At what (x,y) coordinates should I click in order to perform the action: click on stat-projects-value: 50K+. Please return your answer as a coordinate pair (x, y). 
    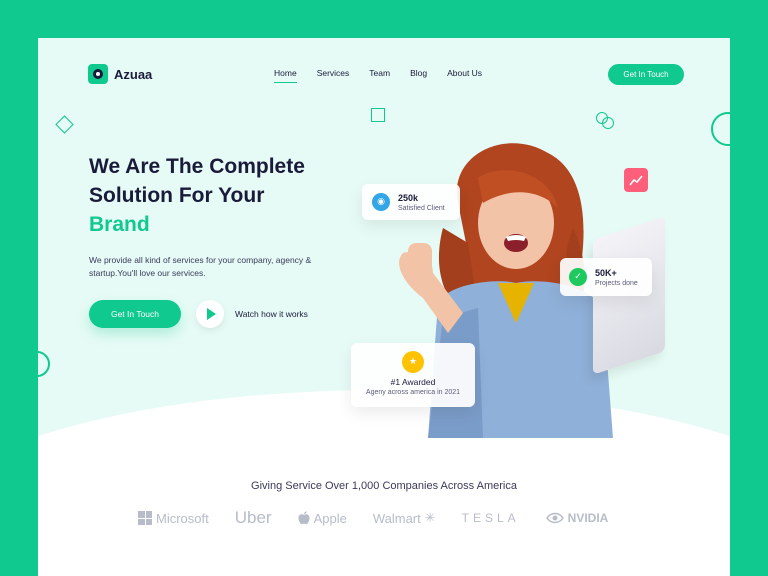
    Looking at the image, I should click on (606, 272).